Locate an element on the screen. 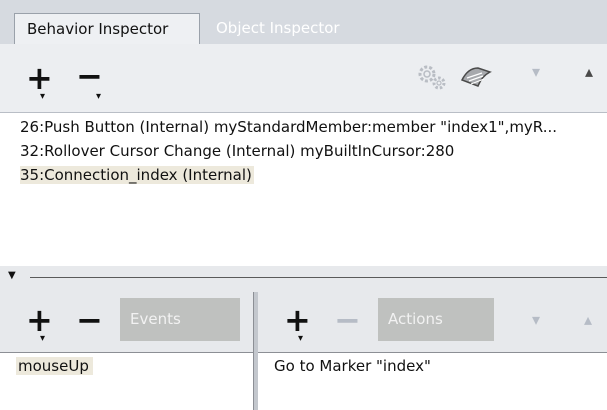  event-item: mouseUp is located at coordinates (54, 366).